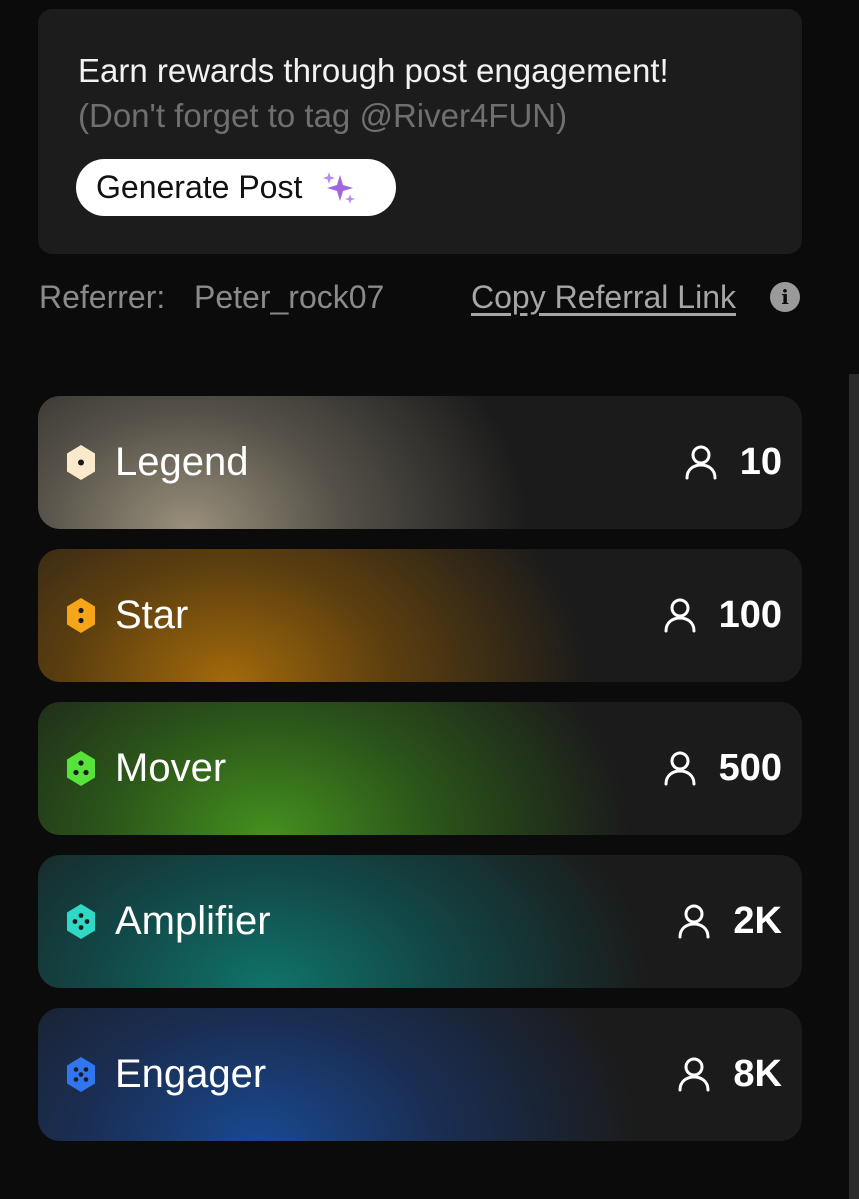 The width and height of the screenshot is (859, 1199). What do you see at coordinates (81, 1074) in the screenshot?
I see `engager-badge-icon` at bounding box center [81, 1074].